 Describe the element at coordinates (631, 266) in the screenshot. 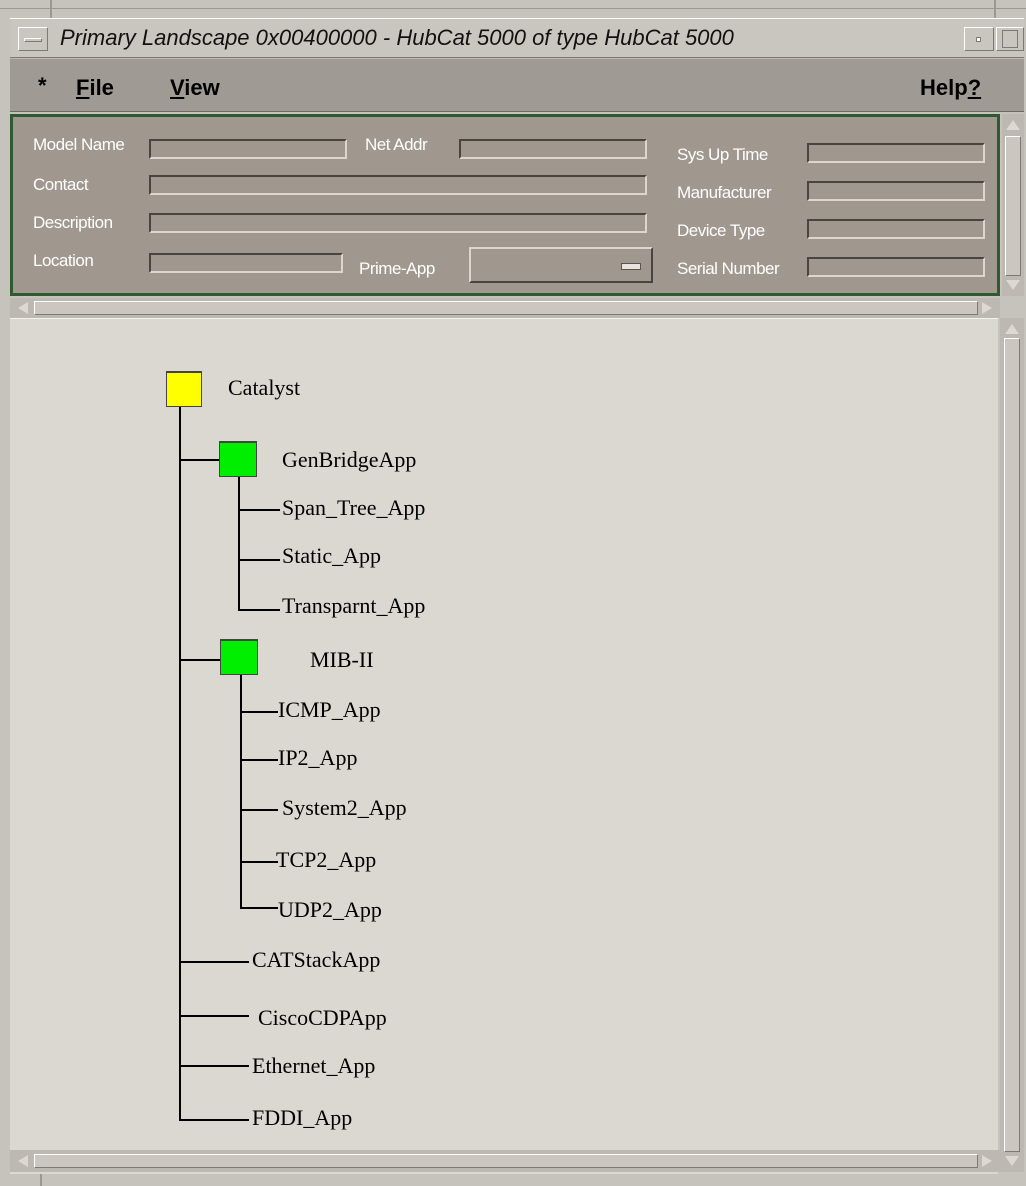

I see `dropdown-indicator-icon` at that location.